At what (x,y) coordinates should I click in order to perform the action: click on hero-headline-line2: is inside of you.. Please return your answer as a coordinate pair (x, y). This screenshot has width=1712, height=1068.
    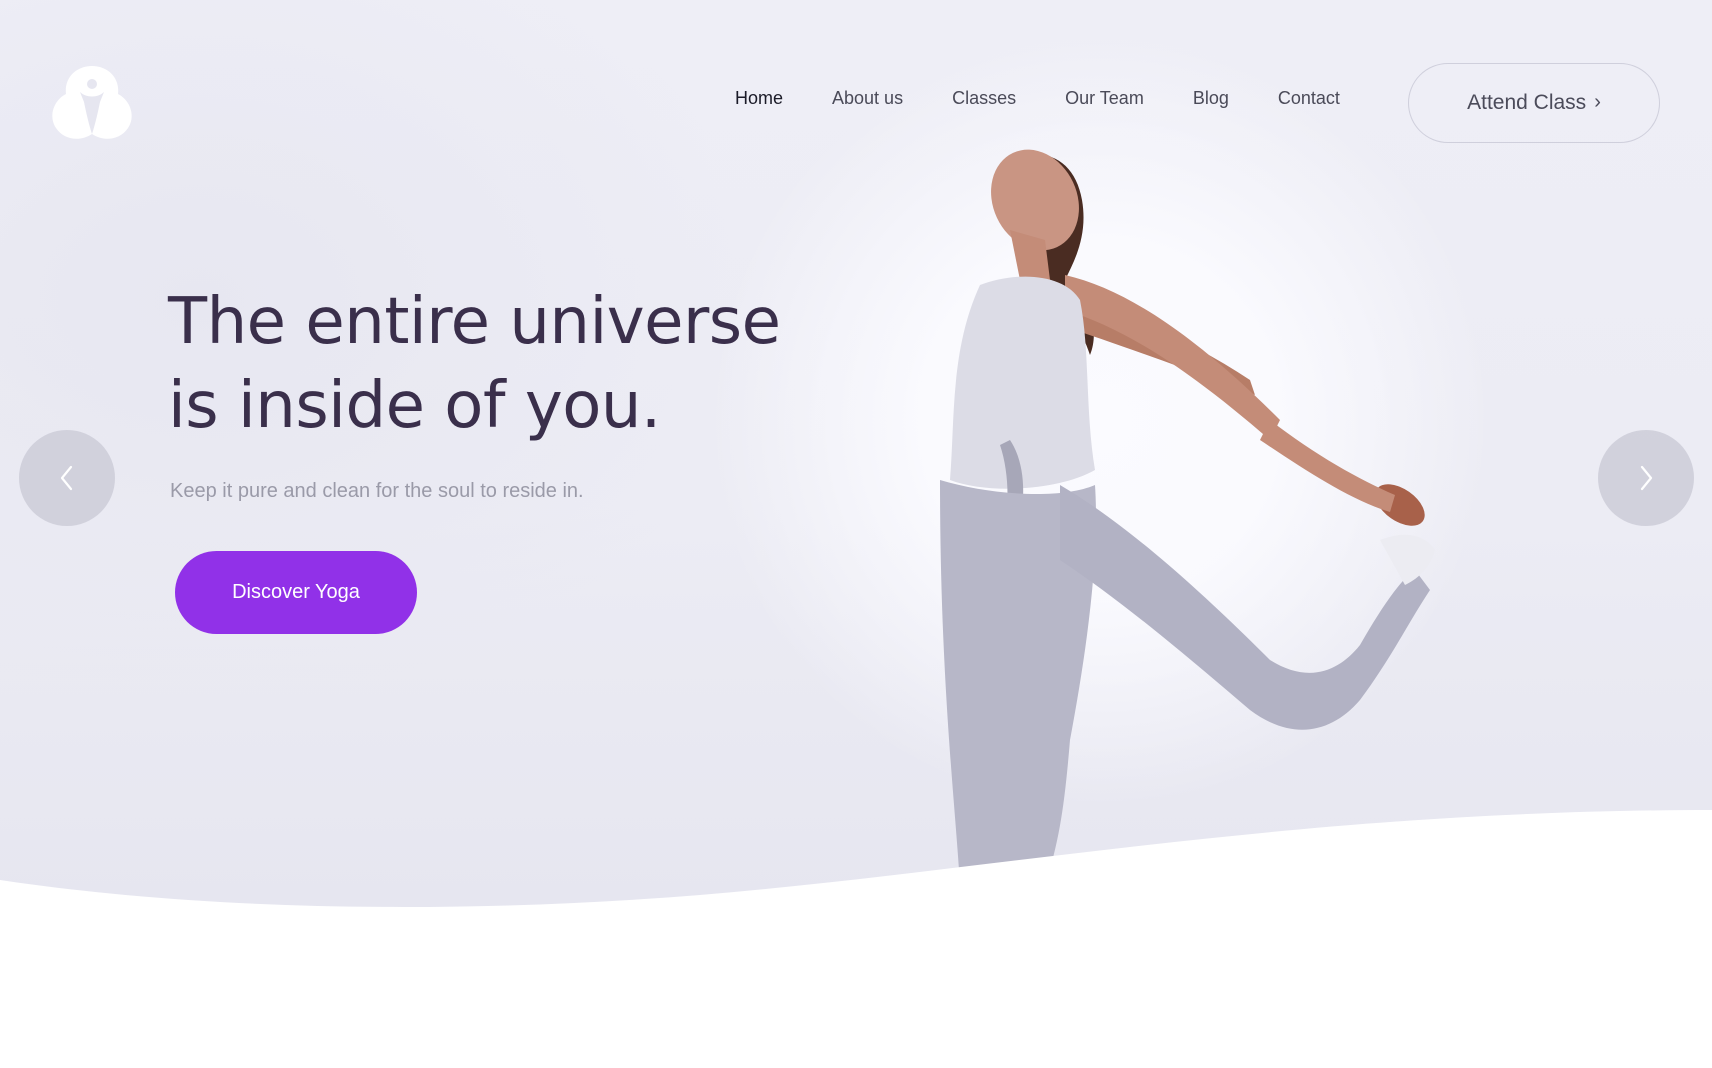
    Looking at the image, I should click on (414, 406).